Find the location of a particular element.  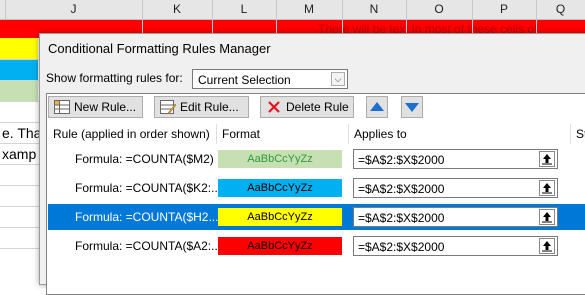

green-cell is located at coordinates (19, 91).